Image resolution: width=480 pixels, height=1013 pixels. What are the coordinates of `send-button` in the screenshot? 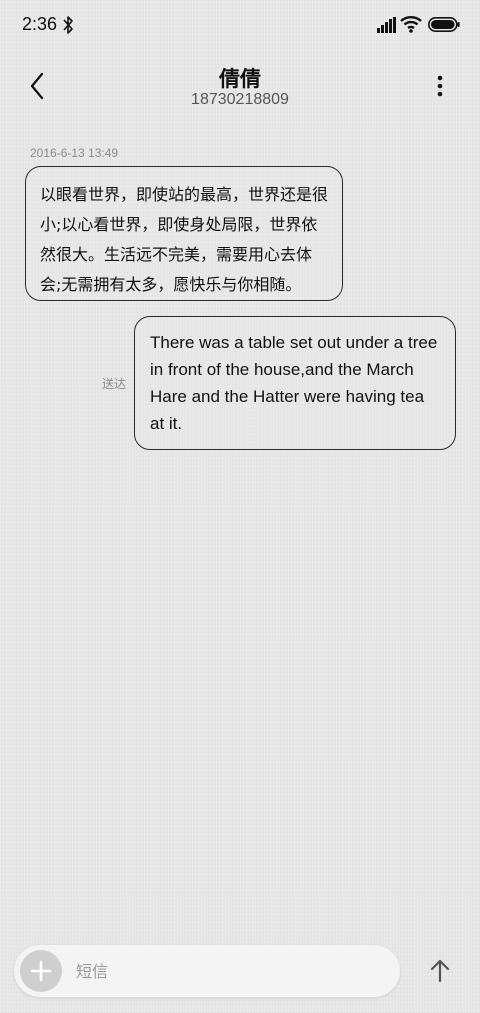 It's located at (440, 971).